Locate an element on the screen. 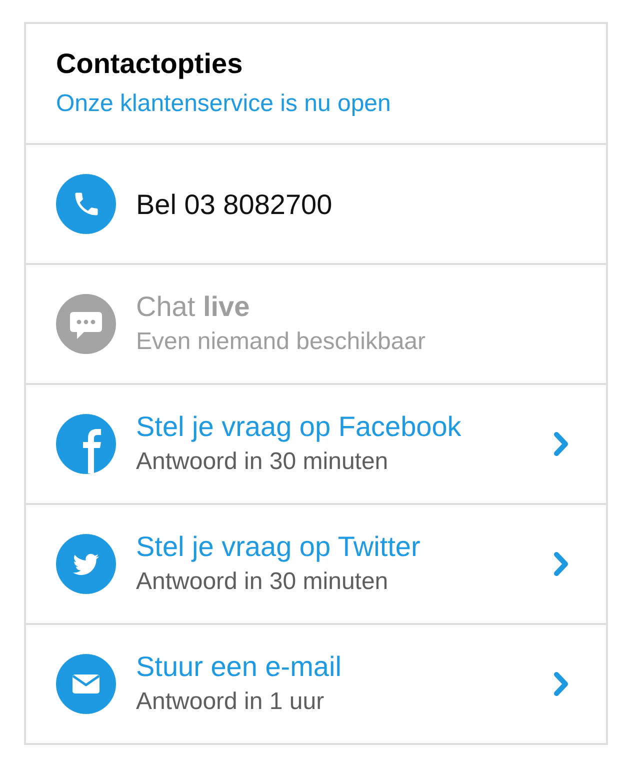  status-text: Onze klantenservice is nu open is located at coordinates (224, 104).